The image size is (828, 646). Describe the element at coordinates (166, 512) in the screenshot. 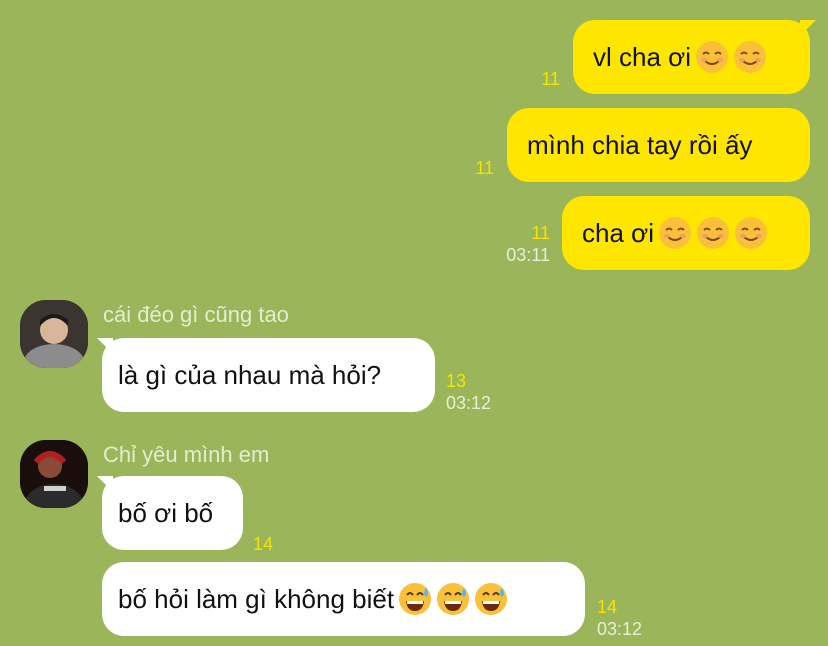

I see `message-text: bố ơi bố` at that location.